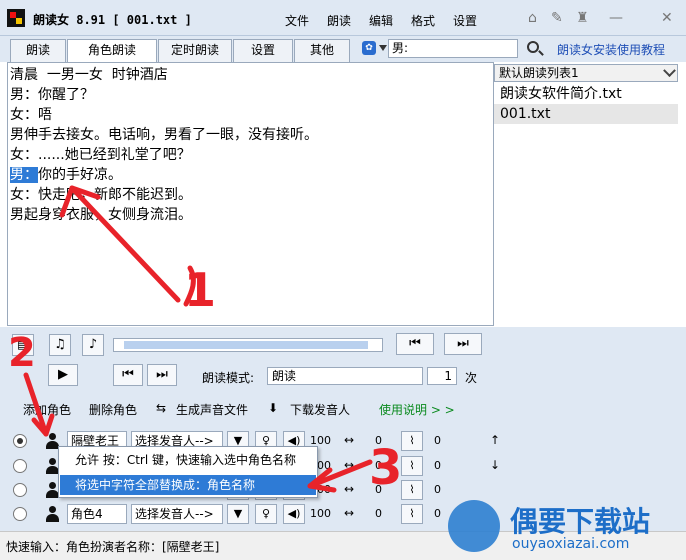 This screenshot has height=560, width=686. I want to click on new-file-icon: ▤, so click(23, 345).